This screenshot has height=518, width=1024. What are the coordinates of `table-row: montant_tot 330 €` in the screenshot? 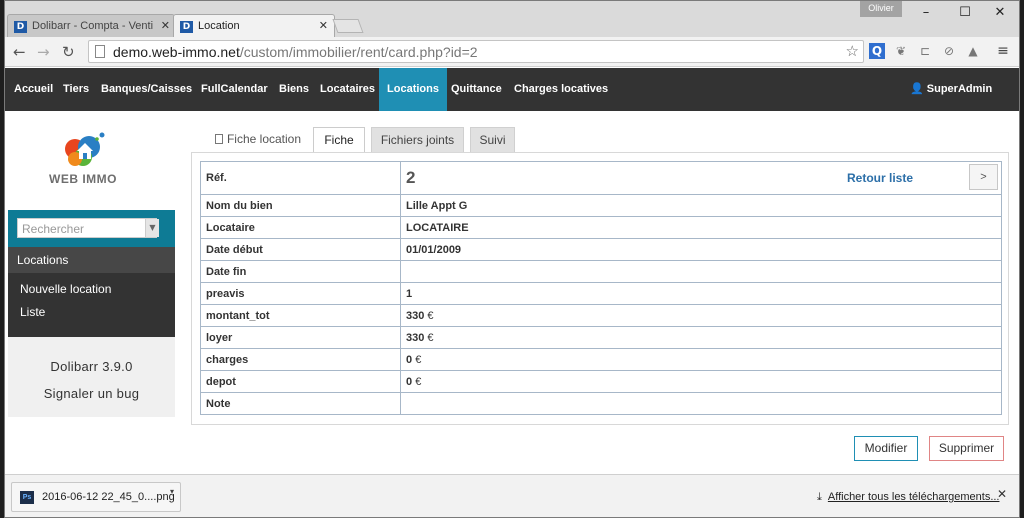 It's located at (601, 315).